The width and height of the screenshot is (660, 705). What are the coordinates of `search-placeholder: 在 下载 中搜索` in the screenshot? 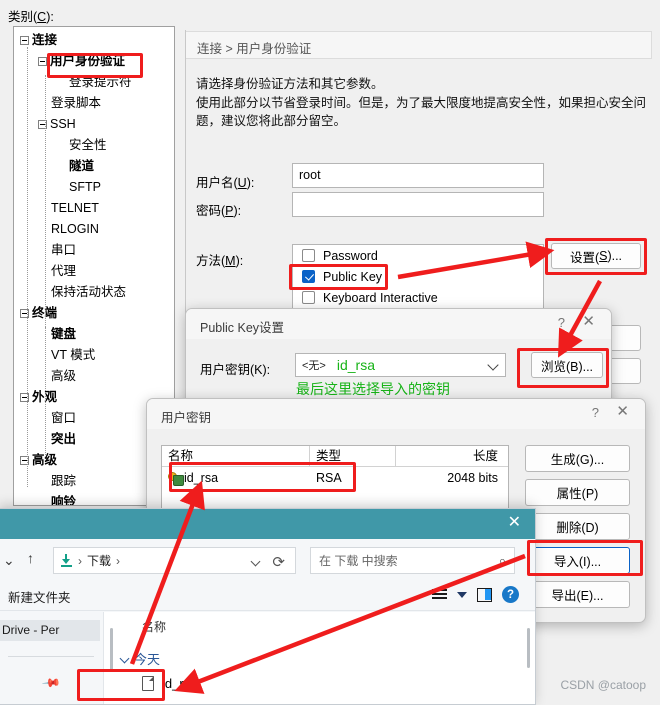 It's located at (358, 561).